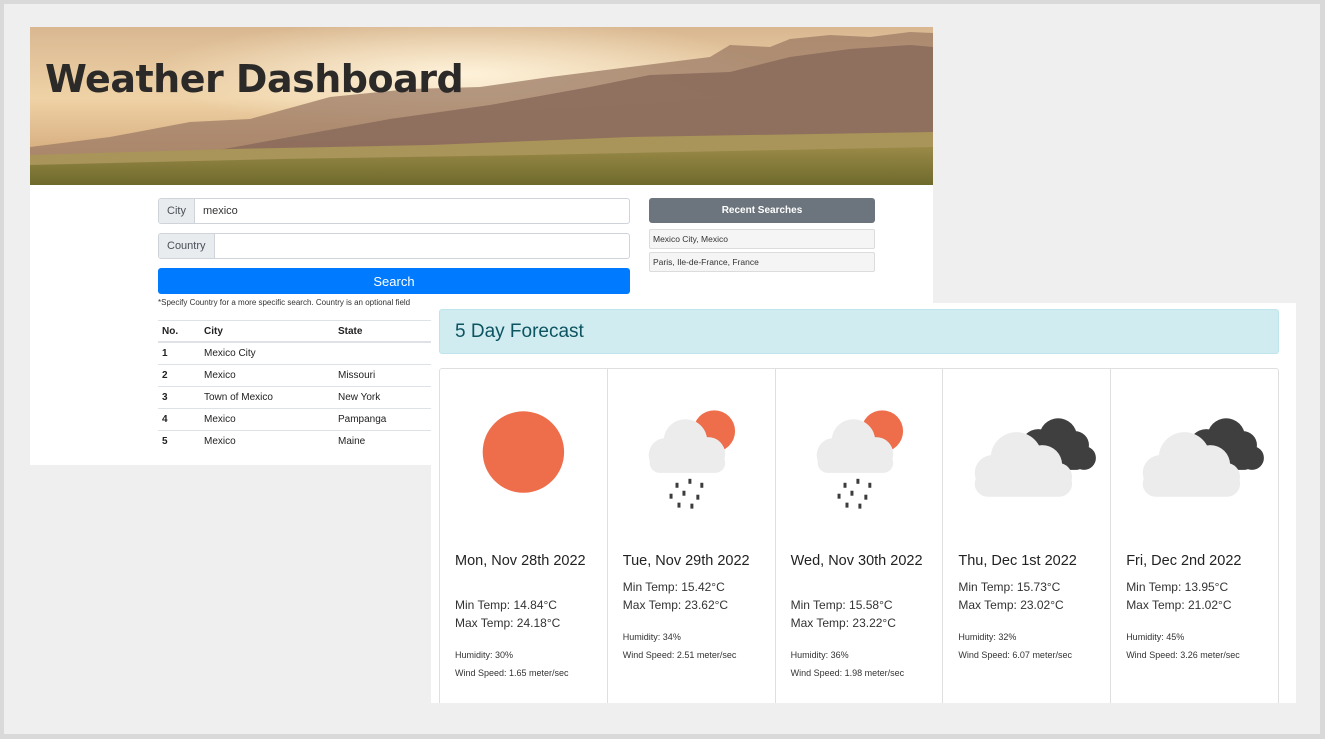 This screenshot has height=739, width=1325. I want to click on country-input-group: Country, so click(394, 246).